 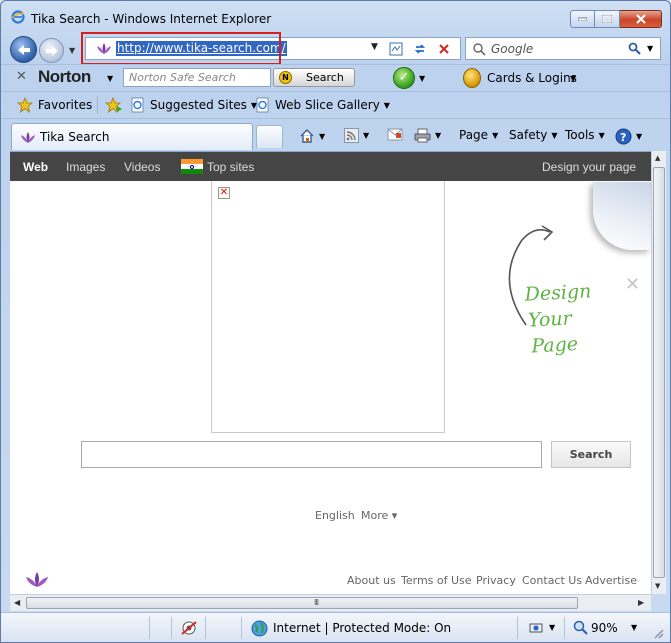 I want to click on scroll-up-icon: ▲, so click(x=657, y=158).